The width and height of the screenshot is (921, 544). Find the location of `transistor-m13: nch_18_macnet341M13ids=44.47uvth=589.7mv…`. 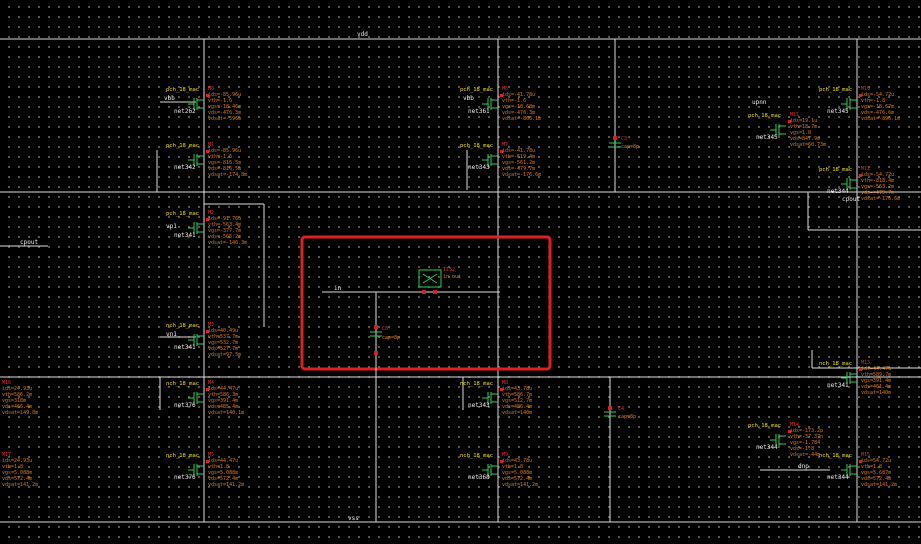

transistor-m13: nch_18_macnet341M13ids=44.47uvth=589.7mv… is located at coordinates (855, 378).